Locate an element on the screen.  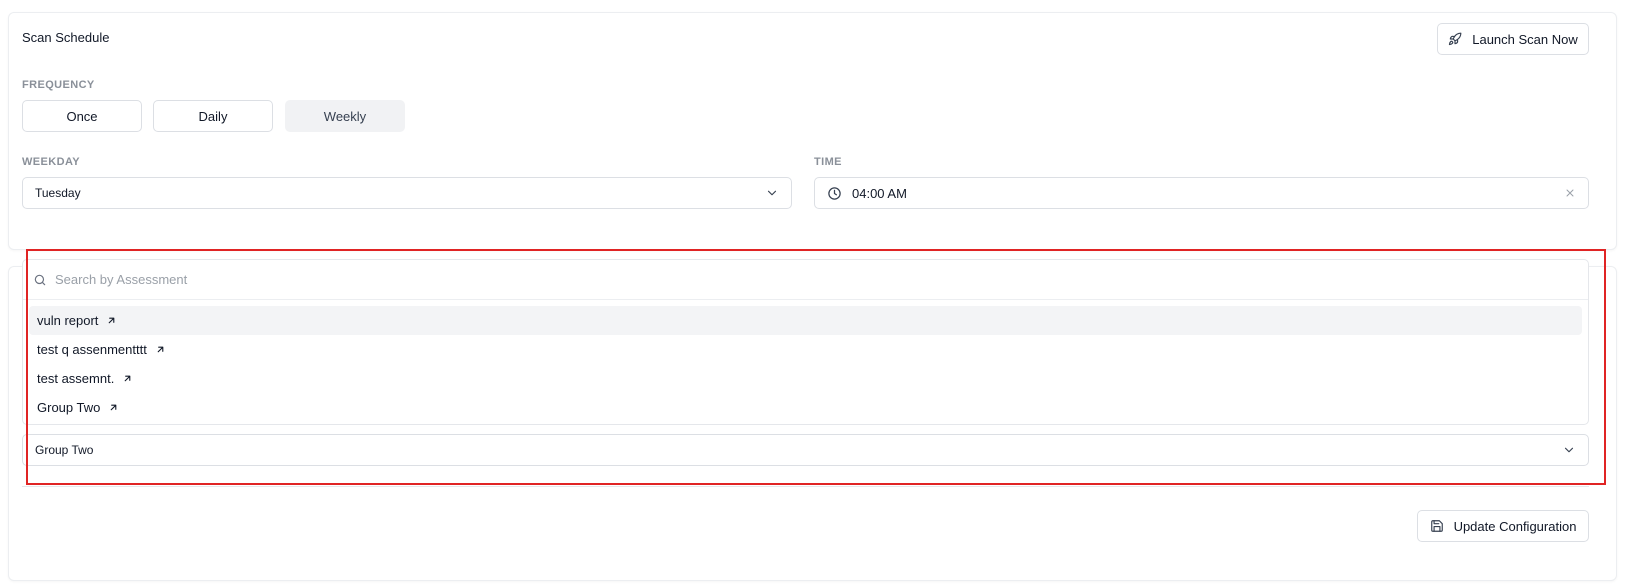
assessment-option: vuln report is located at coordinates (805, 320).